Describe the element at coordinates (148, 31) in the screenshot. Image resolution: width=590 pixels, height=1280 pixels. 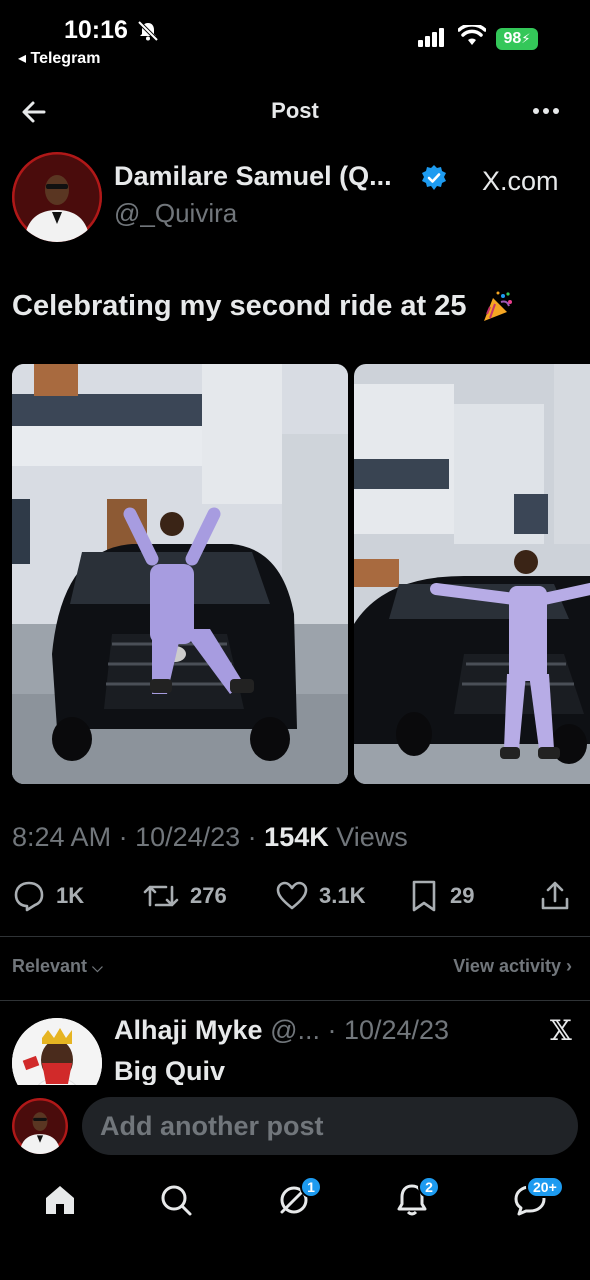
I see `bell-muted-icon` at that location.